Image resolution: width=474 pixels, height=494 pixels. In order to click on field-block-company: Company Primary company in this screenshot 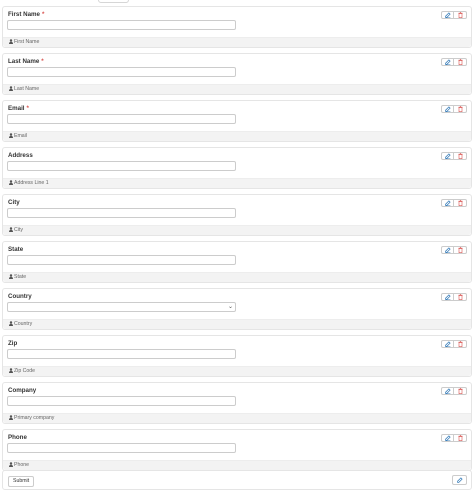, I will do `click(237, 403)`.